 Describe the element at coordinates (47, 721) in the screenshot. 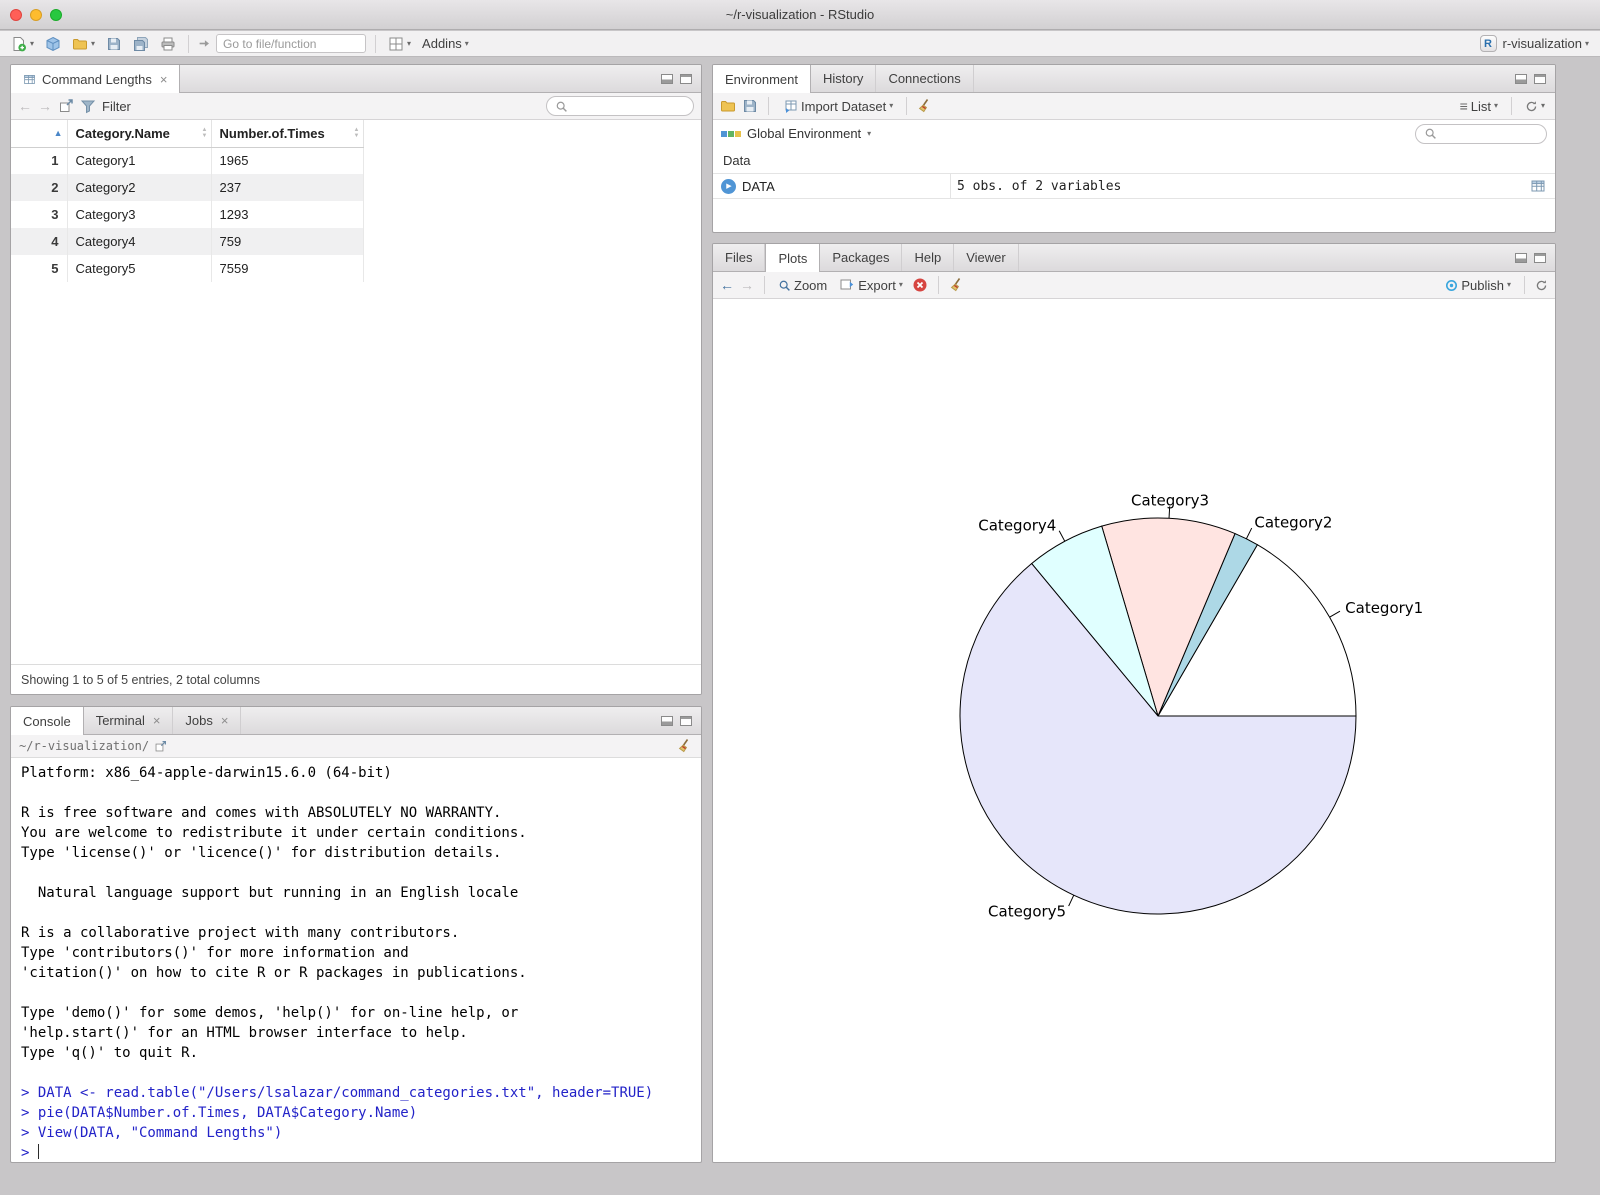

I see `tab-console: Console` at that location.